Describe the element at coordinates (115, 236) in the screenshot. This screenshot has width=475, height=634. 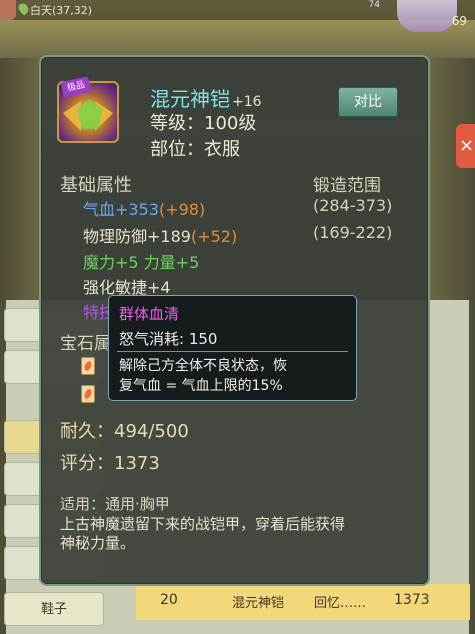
I see `attr-def-label: 物理防御` at that location.